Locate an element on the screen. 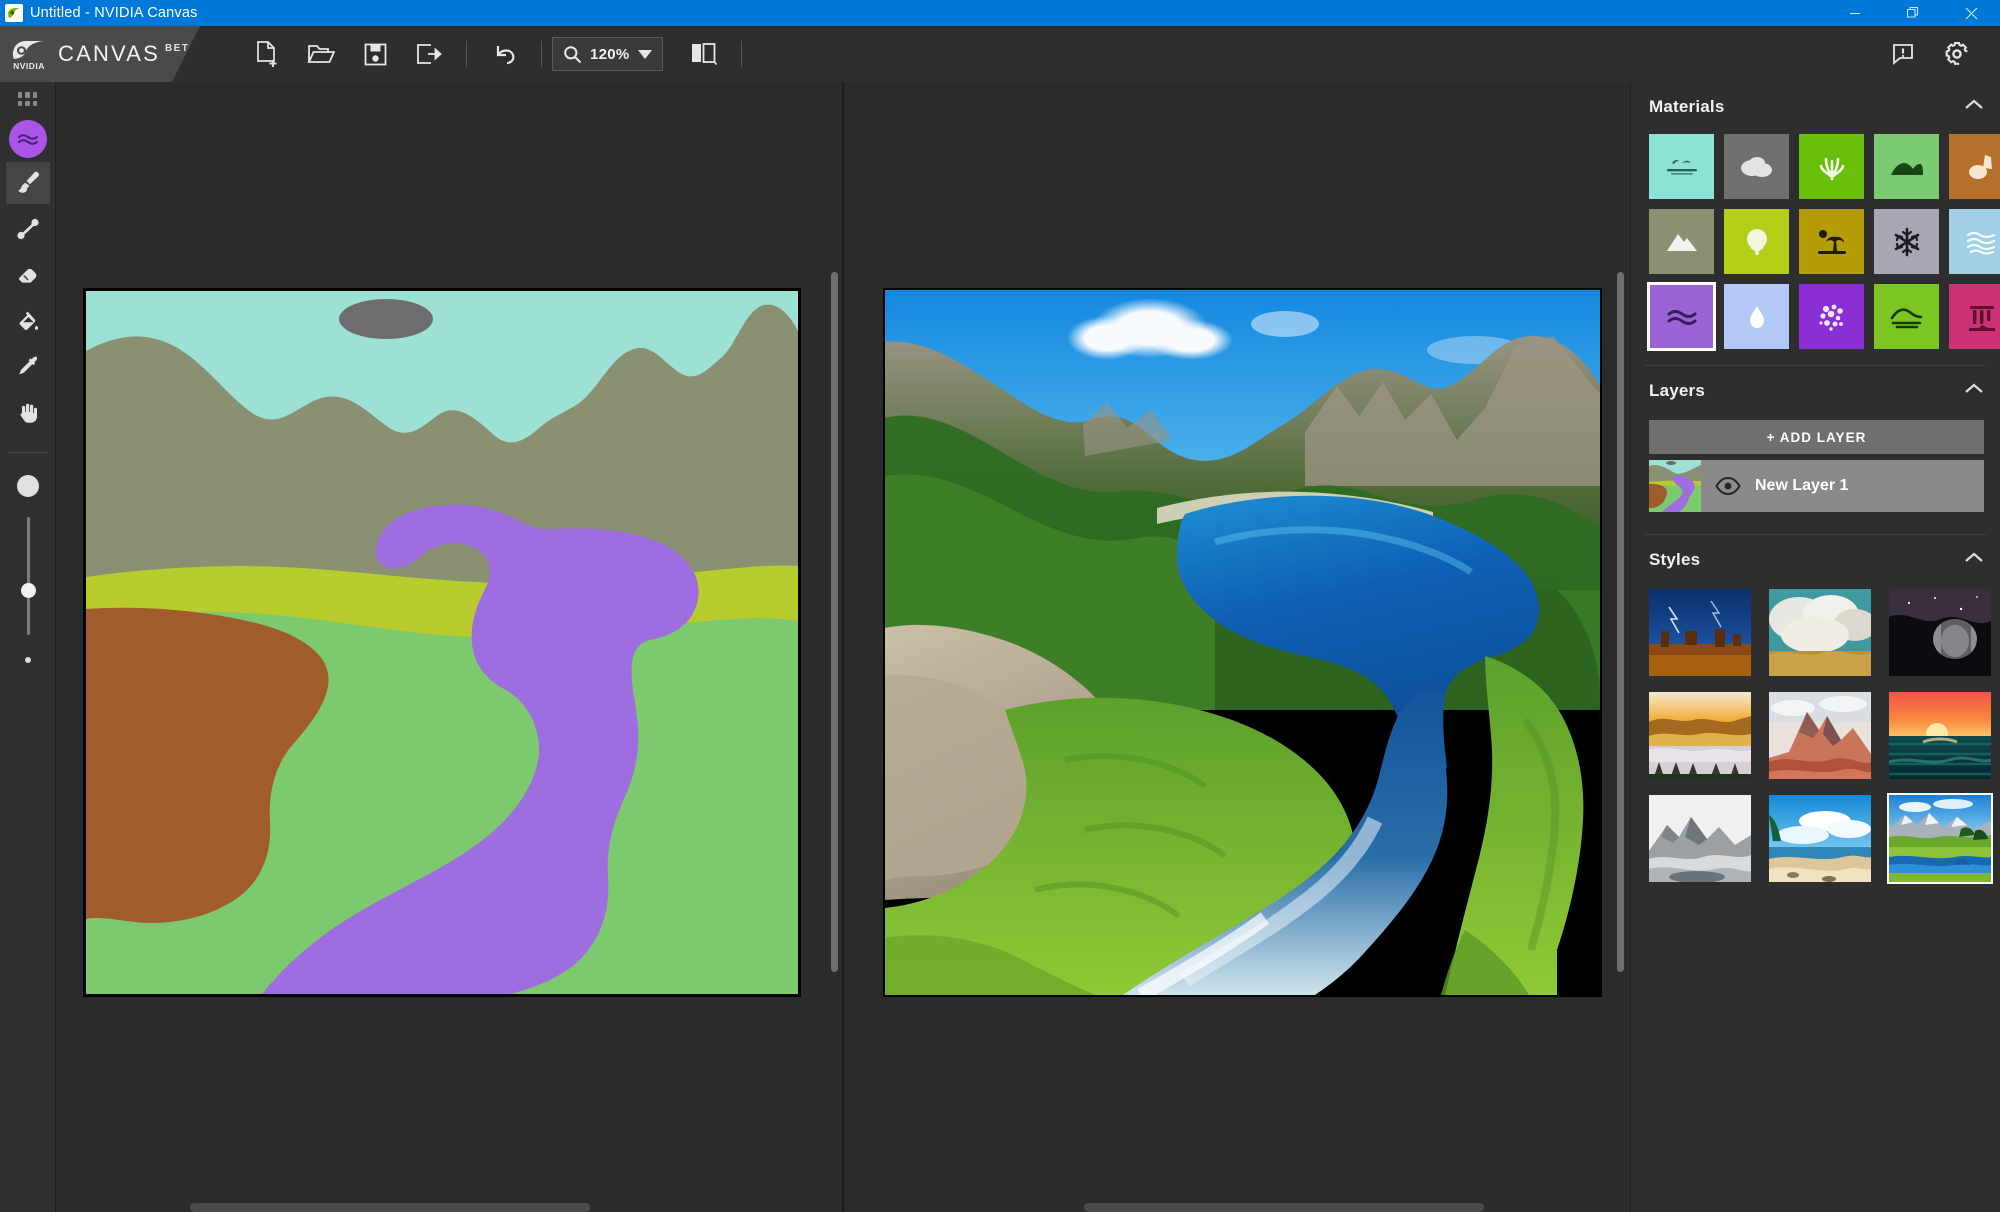  add-layer-label: + ADD LAYER is located at coordinates (1816, 437).